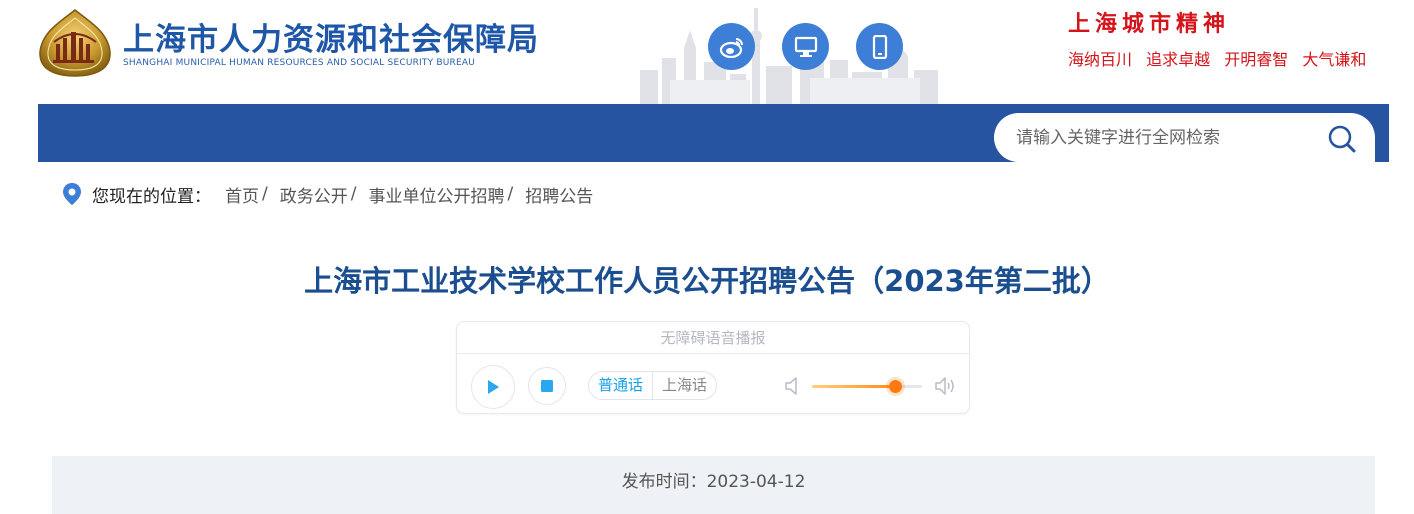 This screenshot has width=1414, height=514. What do you see at coordinates (242, 194) in the screenshot?
I see `breadcrumb-home: 首页` at bounding box center [242, 194].